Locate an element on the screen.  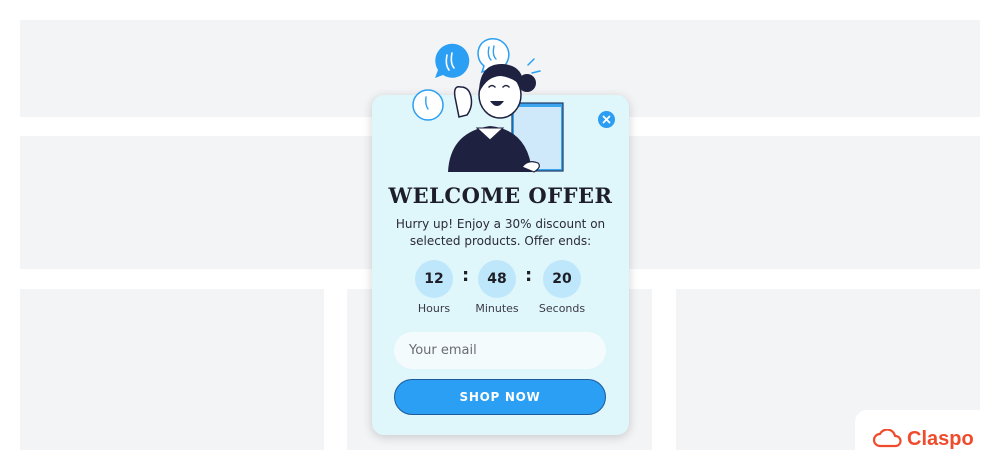
countdown-minutes: 48 is located at coordinates (497, 279).